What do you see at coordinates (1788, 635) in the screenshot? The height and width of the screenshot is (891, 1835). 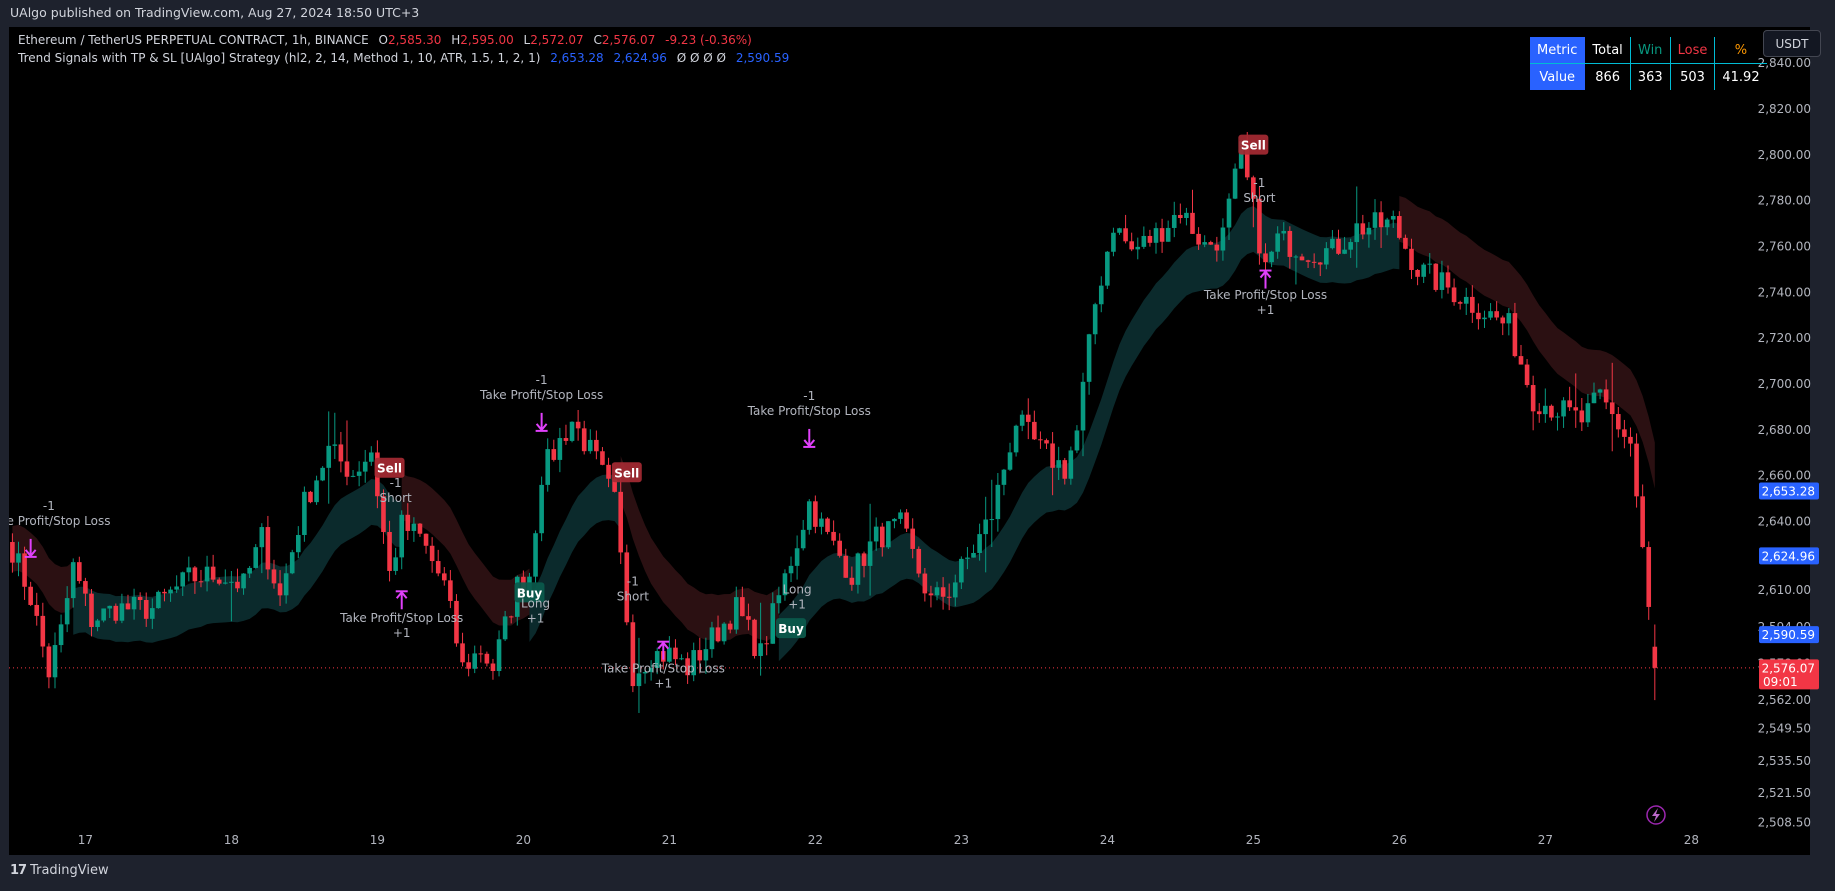 I see `badge-text: 2,590.59` at bounding box center [1788, 635].